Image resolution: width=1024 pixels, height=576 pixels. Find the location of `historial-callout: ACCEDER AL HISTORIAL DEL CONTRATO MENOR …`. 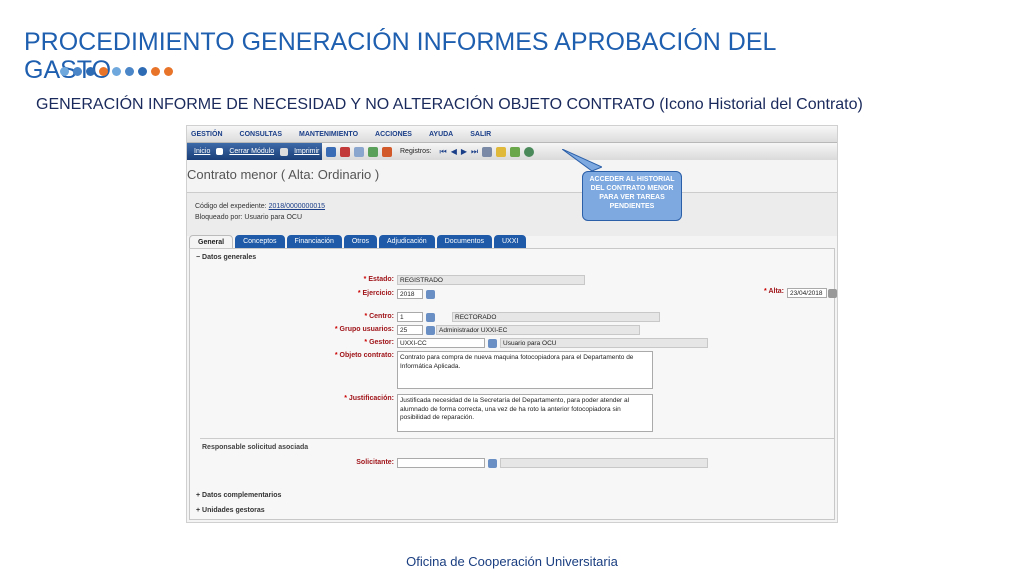

historial-callout: ACCEDER AL HISTORIAL DEL CONTRATO MENOR … is located at coordinates (632, 196).